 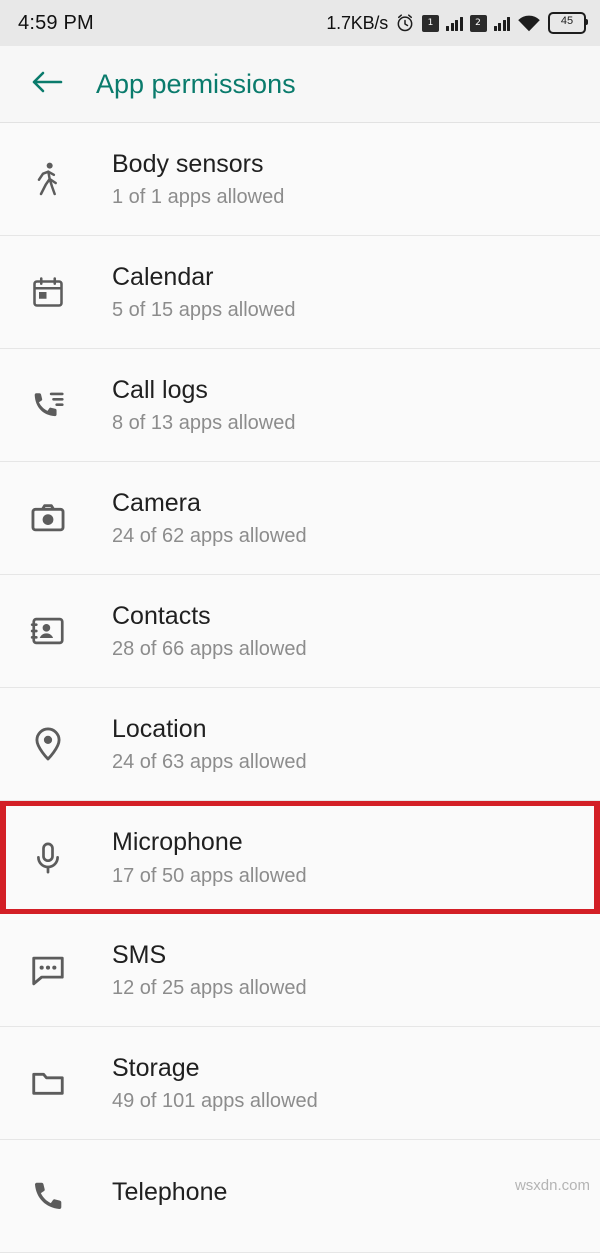 What do you see at coordinates (300, 23) in the screenshot?
I see `status-bar: 4:59 PM 1.7KB/s 1 2 45` at bounding box center [300, 23].